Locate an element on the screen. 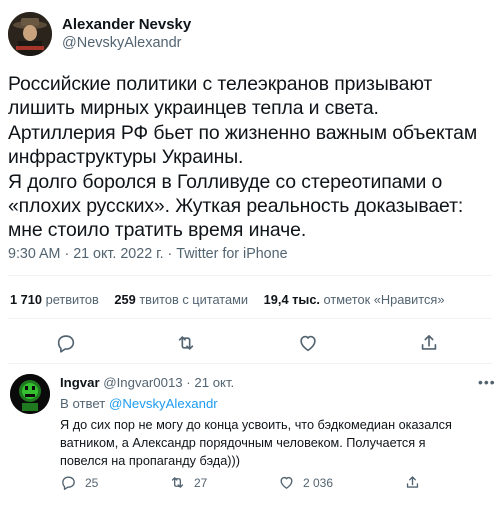 The image size is (500, 505). reply-avatar is located at coordinates (30, 394).